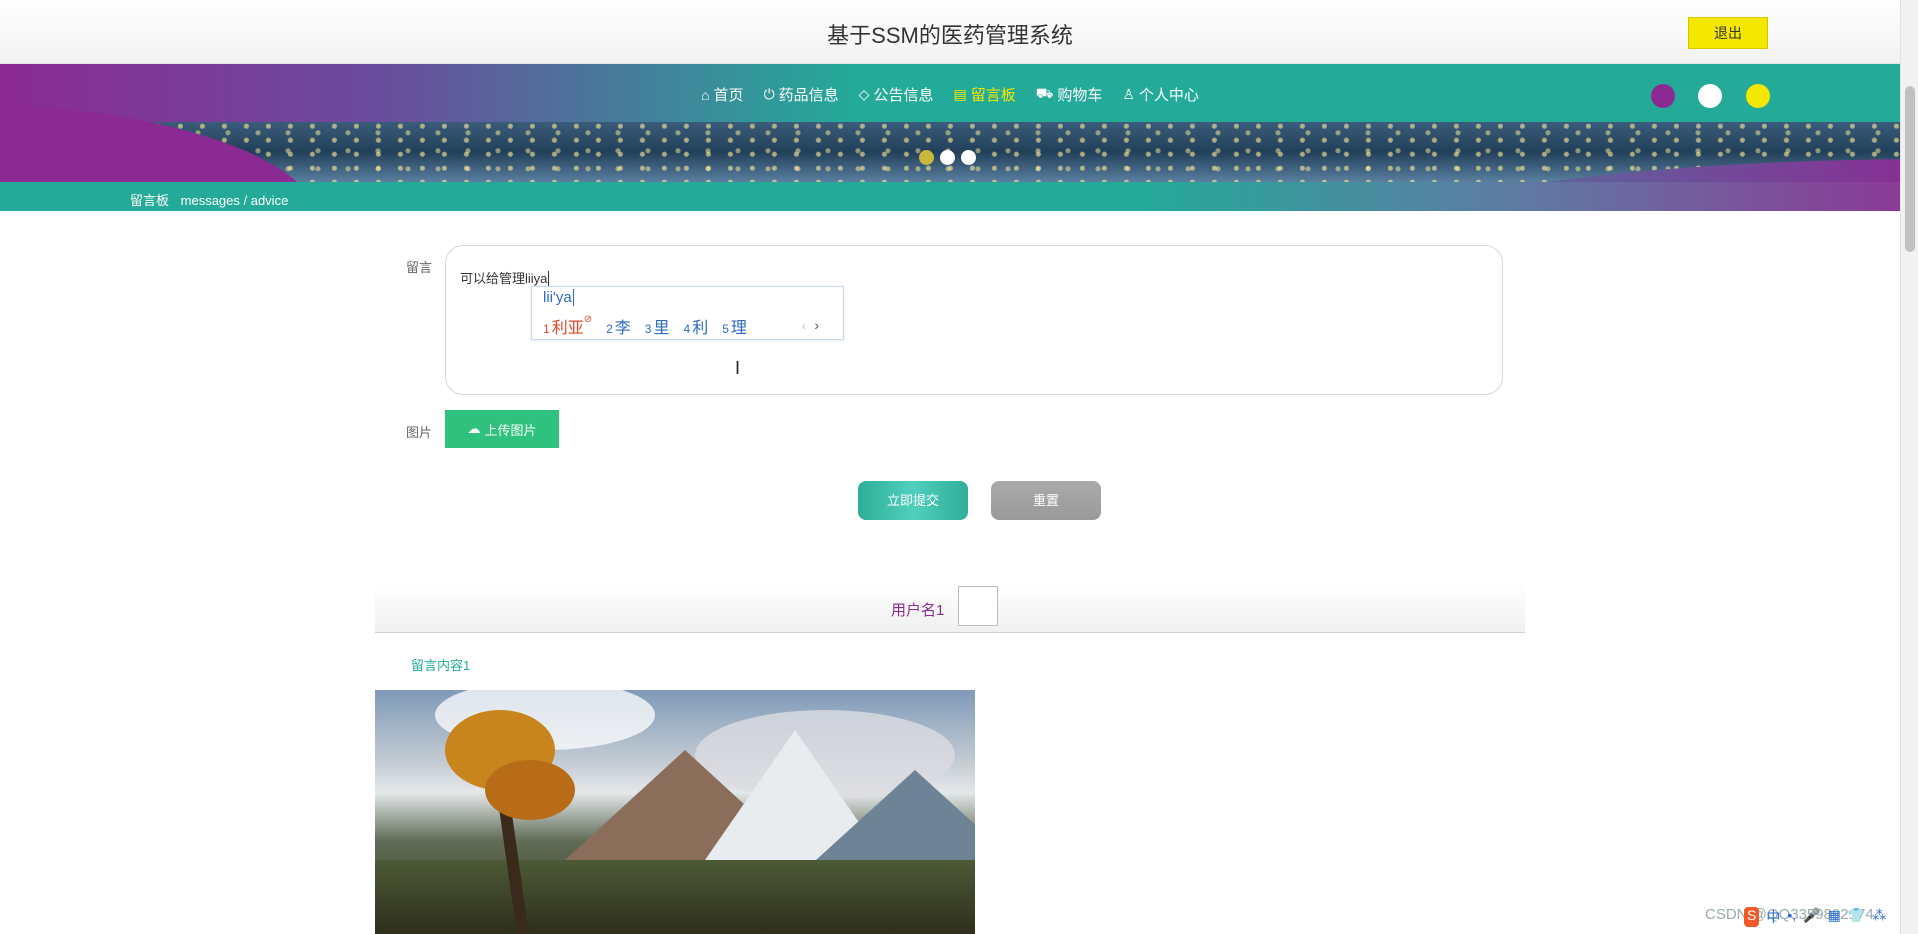 This screenshot has height=934, width=1918. I want to click on ime-candidate-2: 2李, so click(618, 326).